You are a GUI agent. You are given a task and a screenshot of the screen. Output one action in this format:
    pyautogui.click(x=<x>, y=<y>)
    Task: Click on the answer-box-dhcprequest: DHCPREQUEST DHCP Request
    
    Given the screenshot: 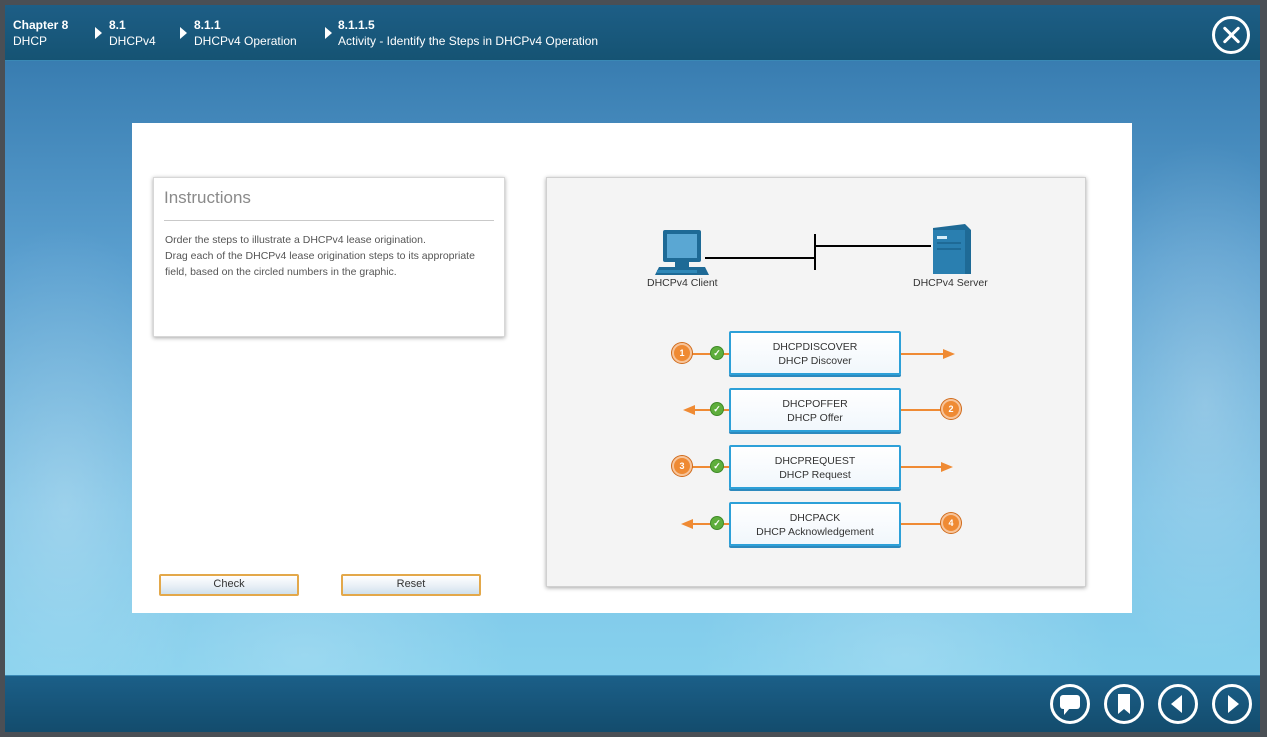 What is the action you would take?
    pyautogui.click(x=815, y=467)
    